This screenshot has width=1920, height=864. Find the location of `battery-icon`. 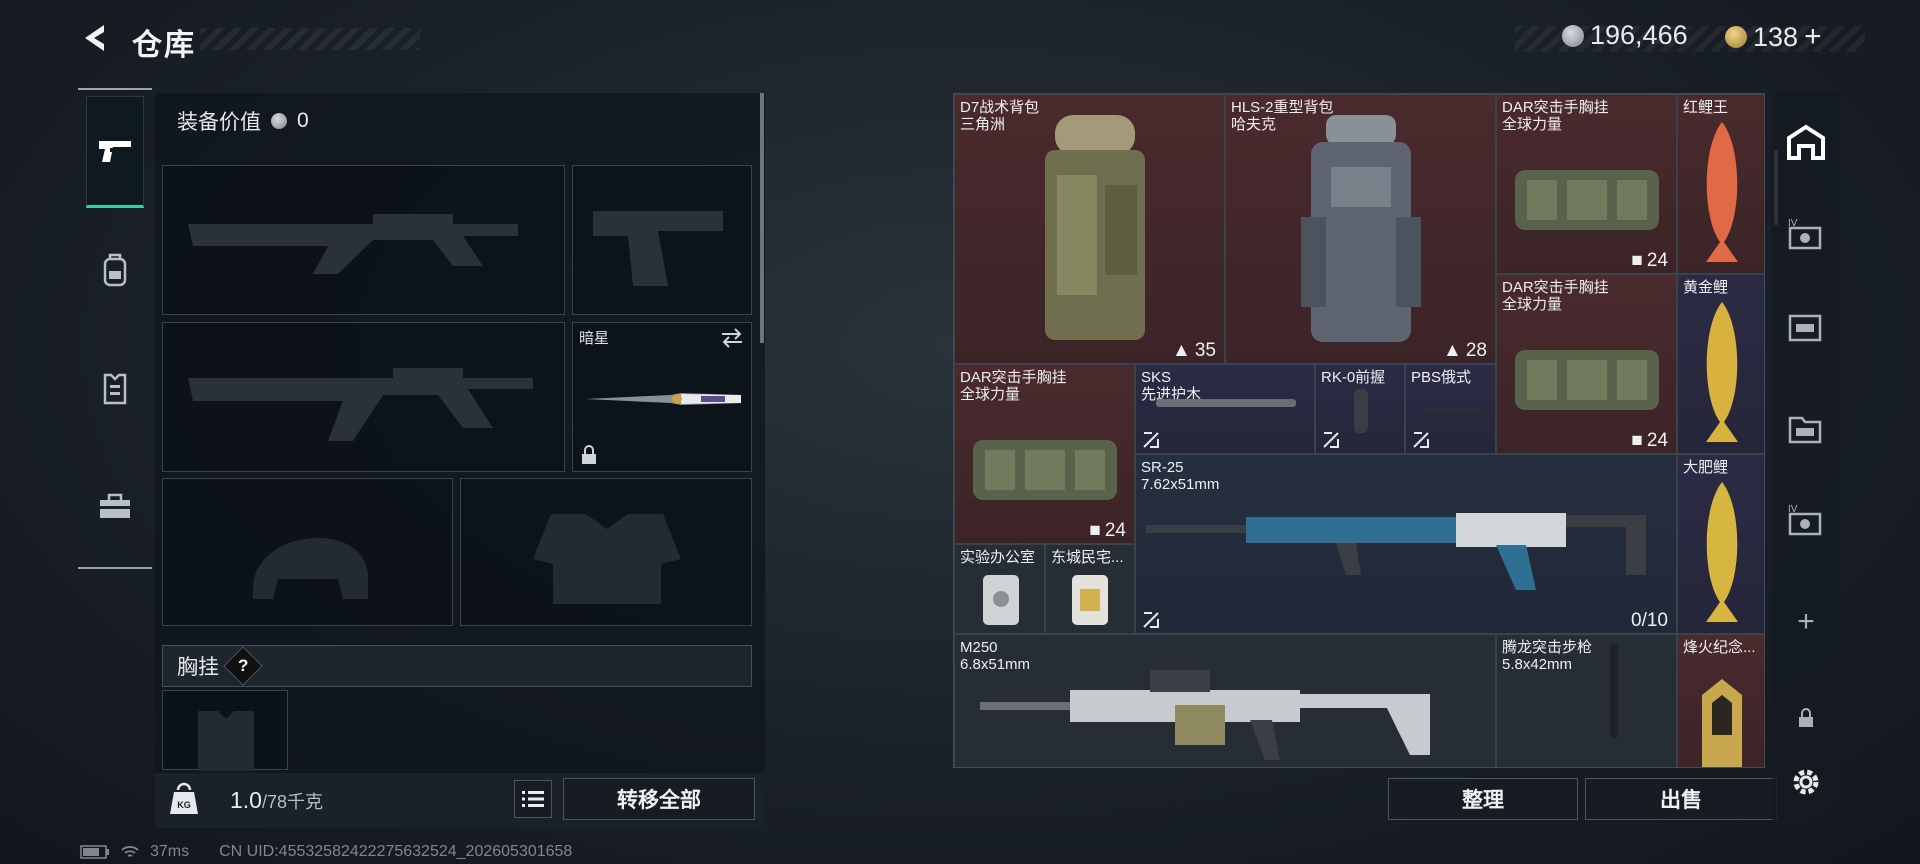

battery-icon is located at coordinates (94, 852).